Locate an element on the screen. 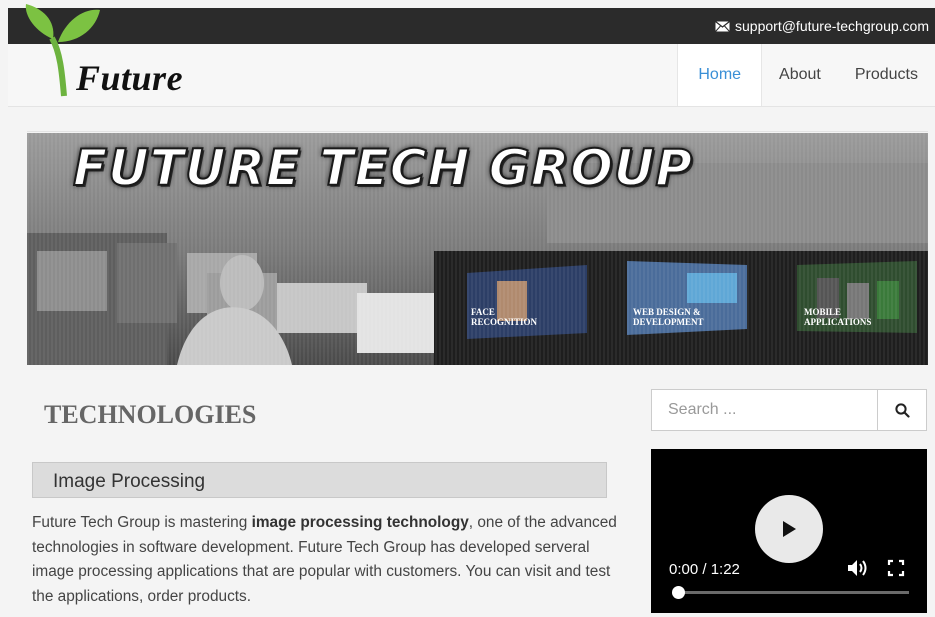 This screenshot has width=935, height=617. nav-home: Home is located at coordinates (720, 75).